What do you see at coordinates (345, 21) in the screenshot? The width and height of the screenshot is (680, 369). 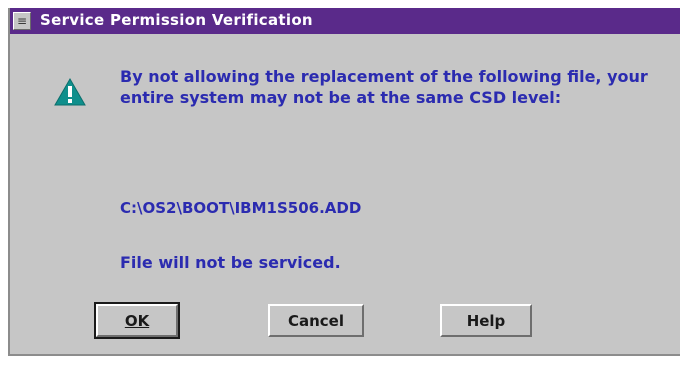 I see `title-bar: ≡ Service Permission Verification` at bounding box center [345, 21].